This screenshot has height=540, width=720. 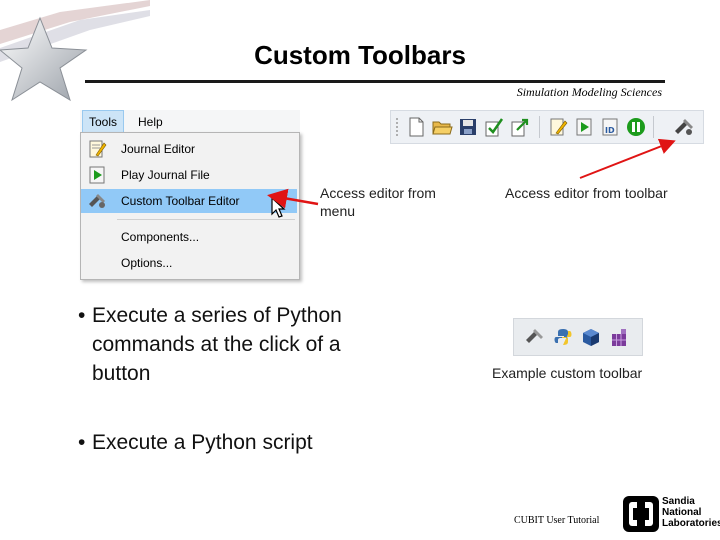 What do you see at coordinates (557, 520) in the screenshot?
I see `footer-text: CUBIT User Tutorial` at bounding box center [557, 520].